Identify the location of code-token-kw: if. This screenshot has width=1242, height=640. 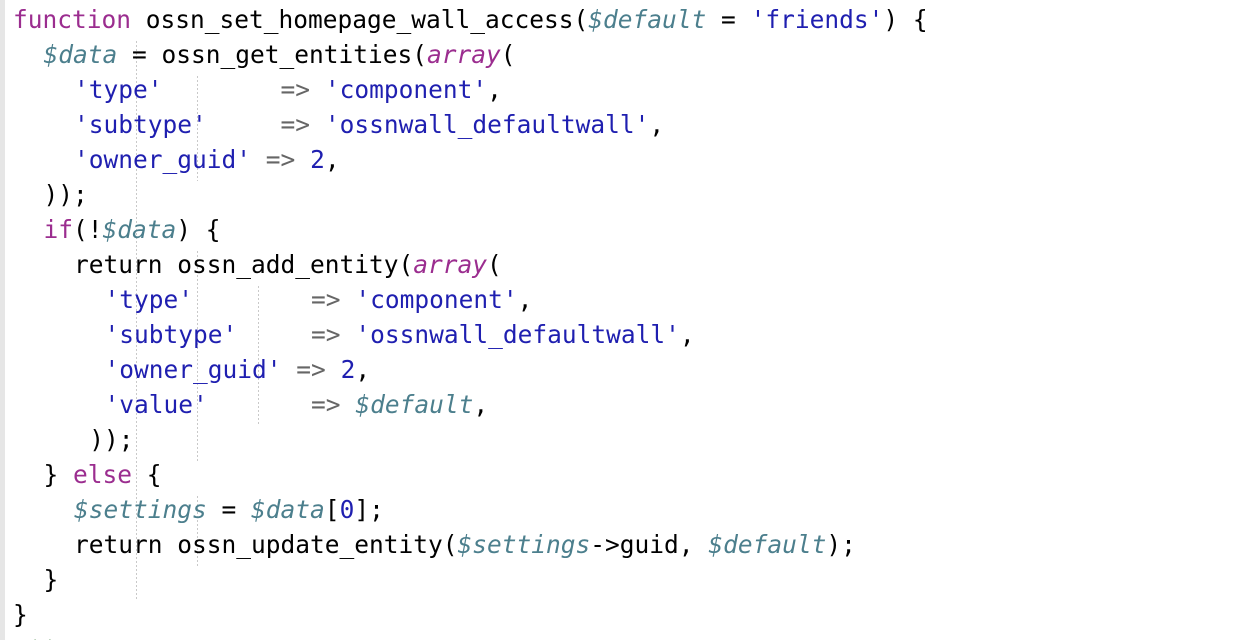
(58, 229).